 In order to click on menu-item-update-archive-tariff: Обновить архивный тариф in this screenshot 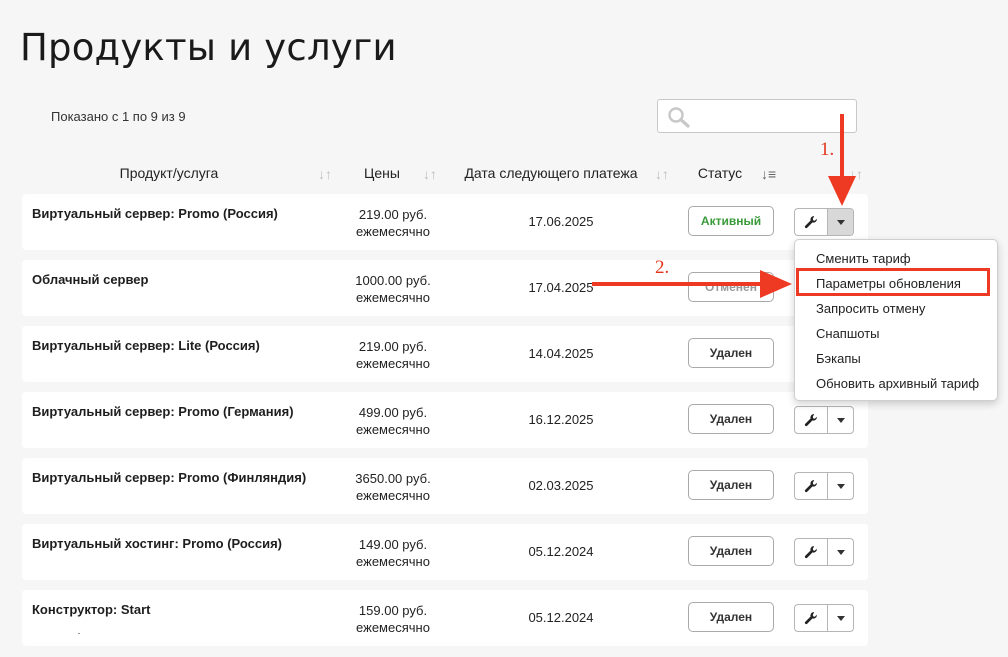, I will do `click(897, 383)`.